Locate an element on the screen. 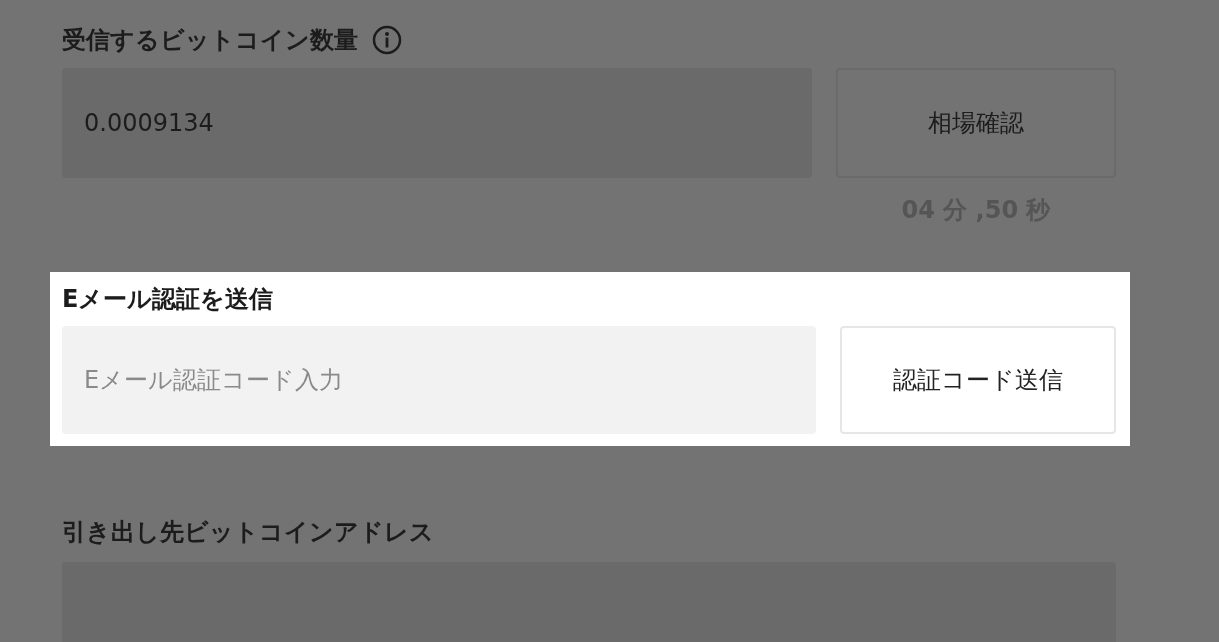  market-check-button: 相場確認 is located at coordinates (976, 123).